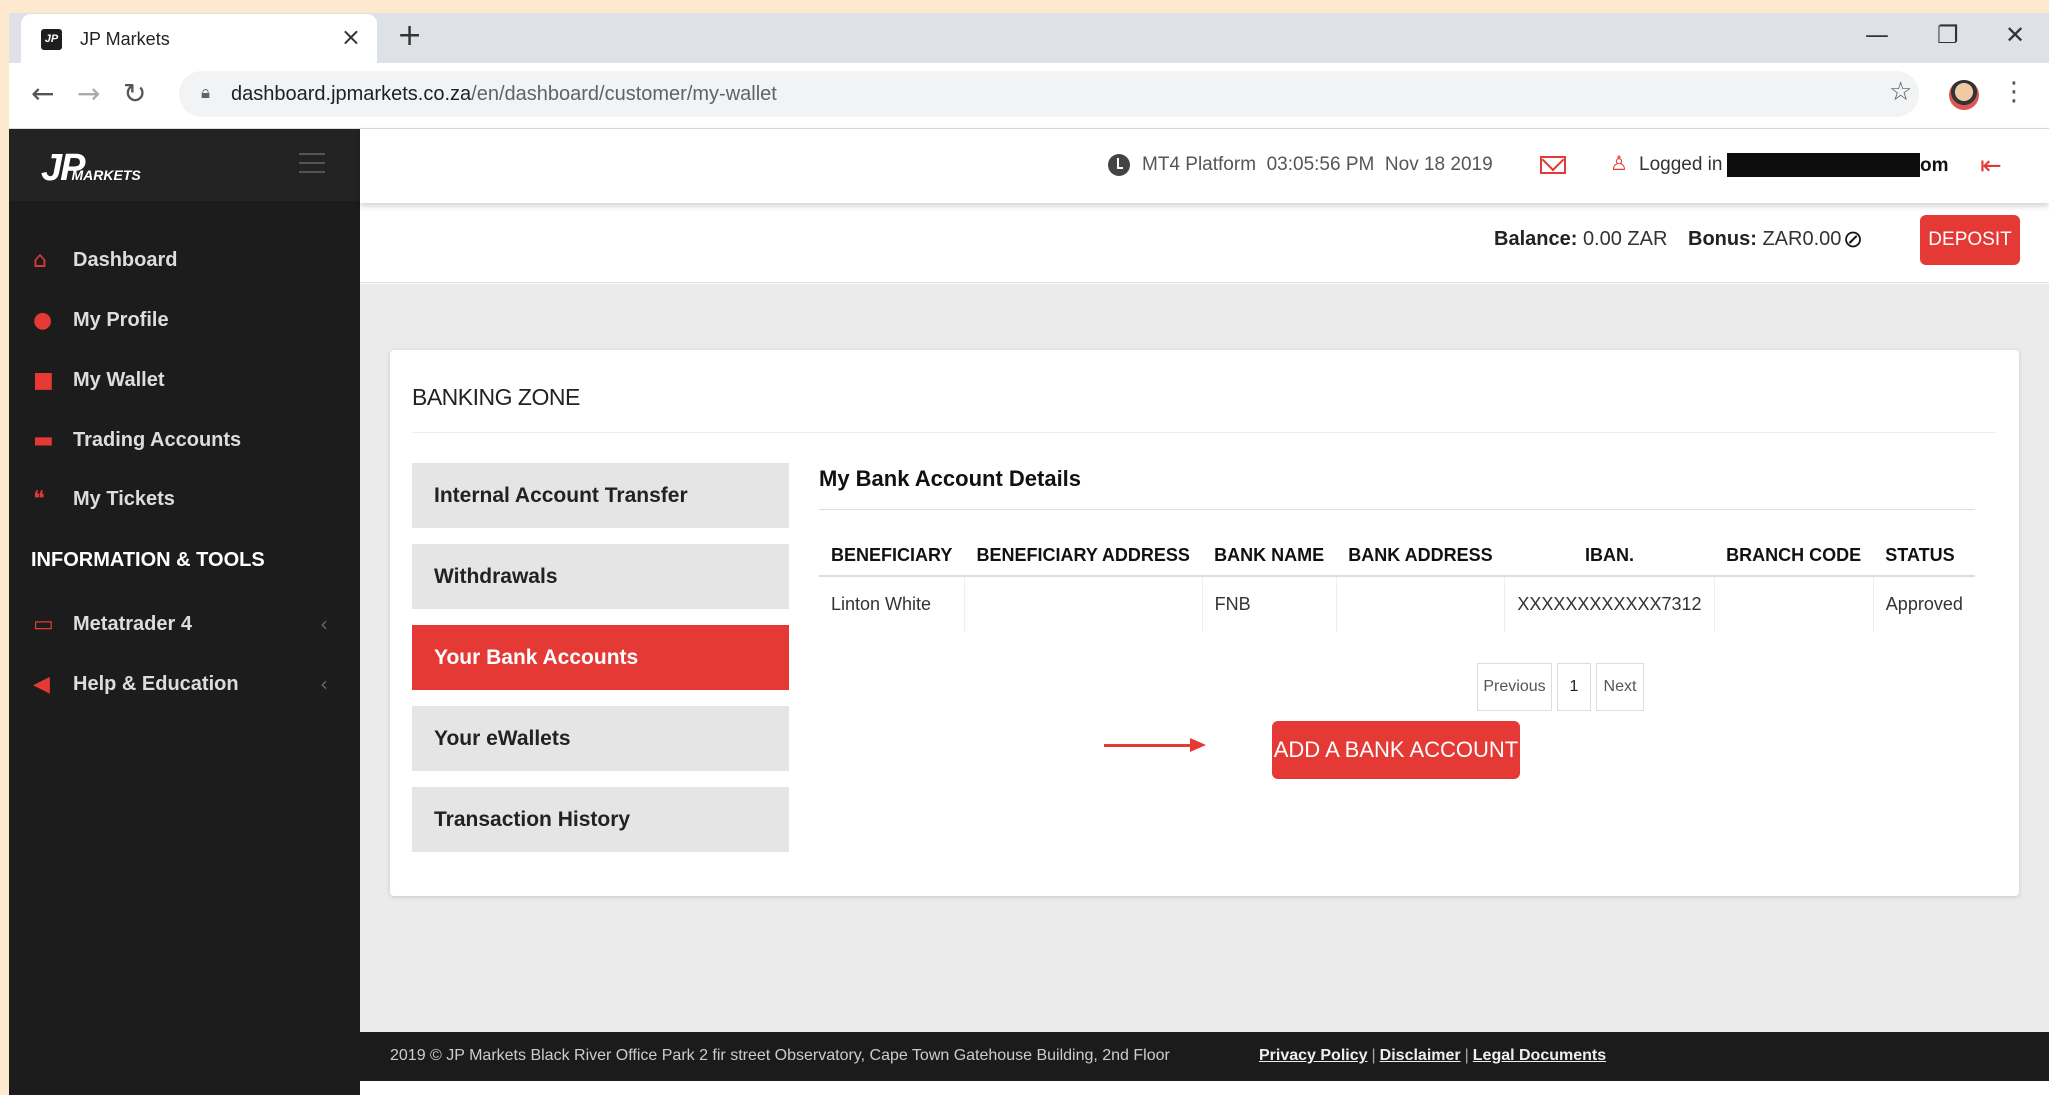 This screenshot has height=1095, width=2049. Describe the element at coordinates (51, 39) in the screenshot. I see `favicon-icon: JP` at that location.